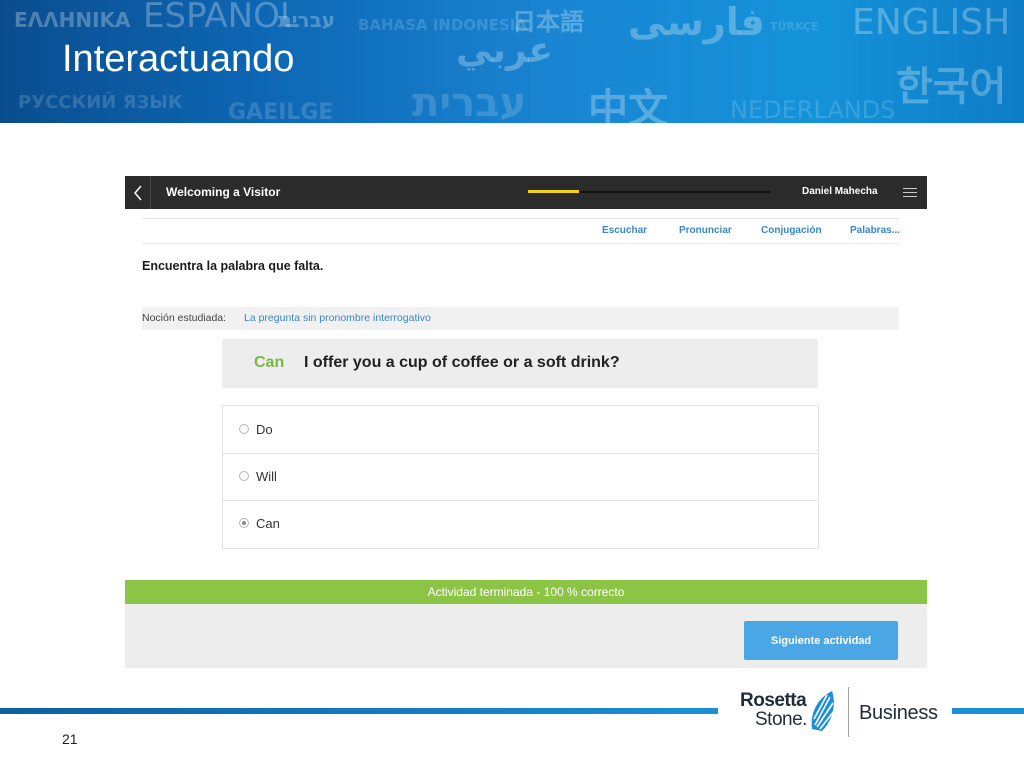  I want to click on option-label: Can, so click(268, 523).